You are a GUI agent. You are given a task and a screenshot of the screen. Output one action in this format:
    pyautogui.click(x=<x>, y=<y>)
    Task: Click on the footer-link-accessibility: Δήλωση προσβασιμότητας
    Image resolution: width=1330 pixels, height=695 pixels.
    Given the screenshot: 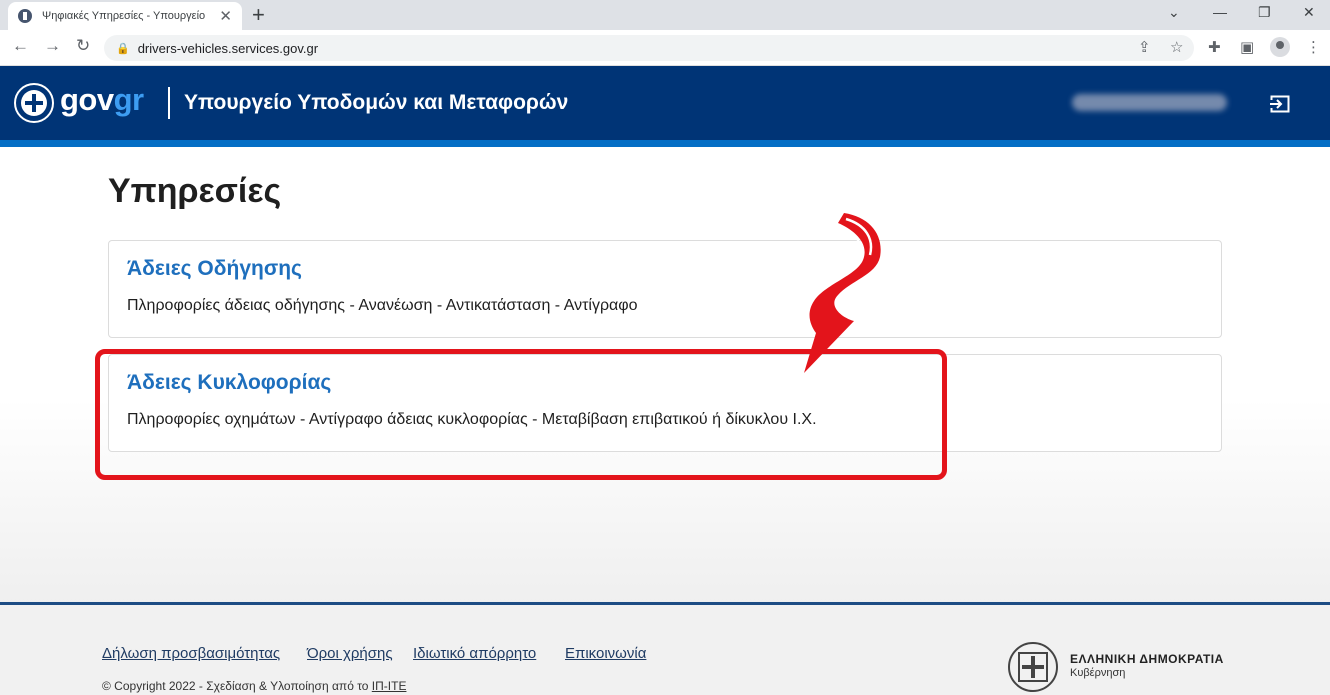 What is the action you would take?
    pyautogui.click(x=191, y=653)
    